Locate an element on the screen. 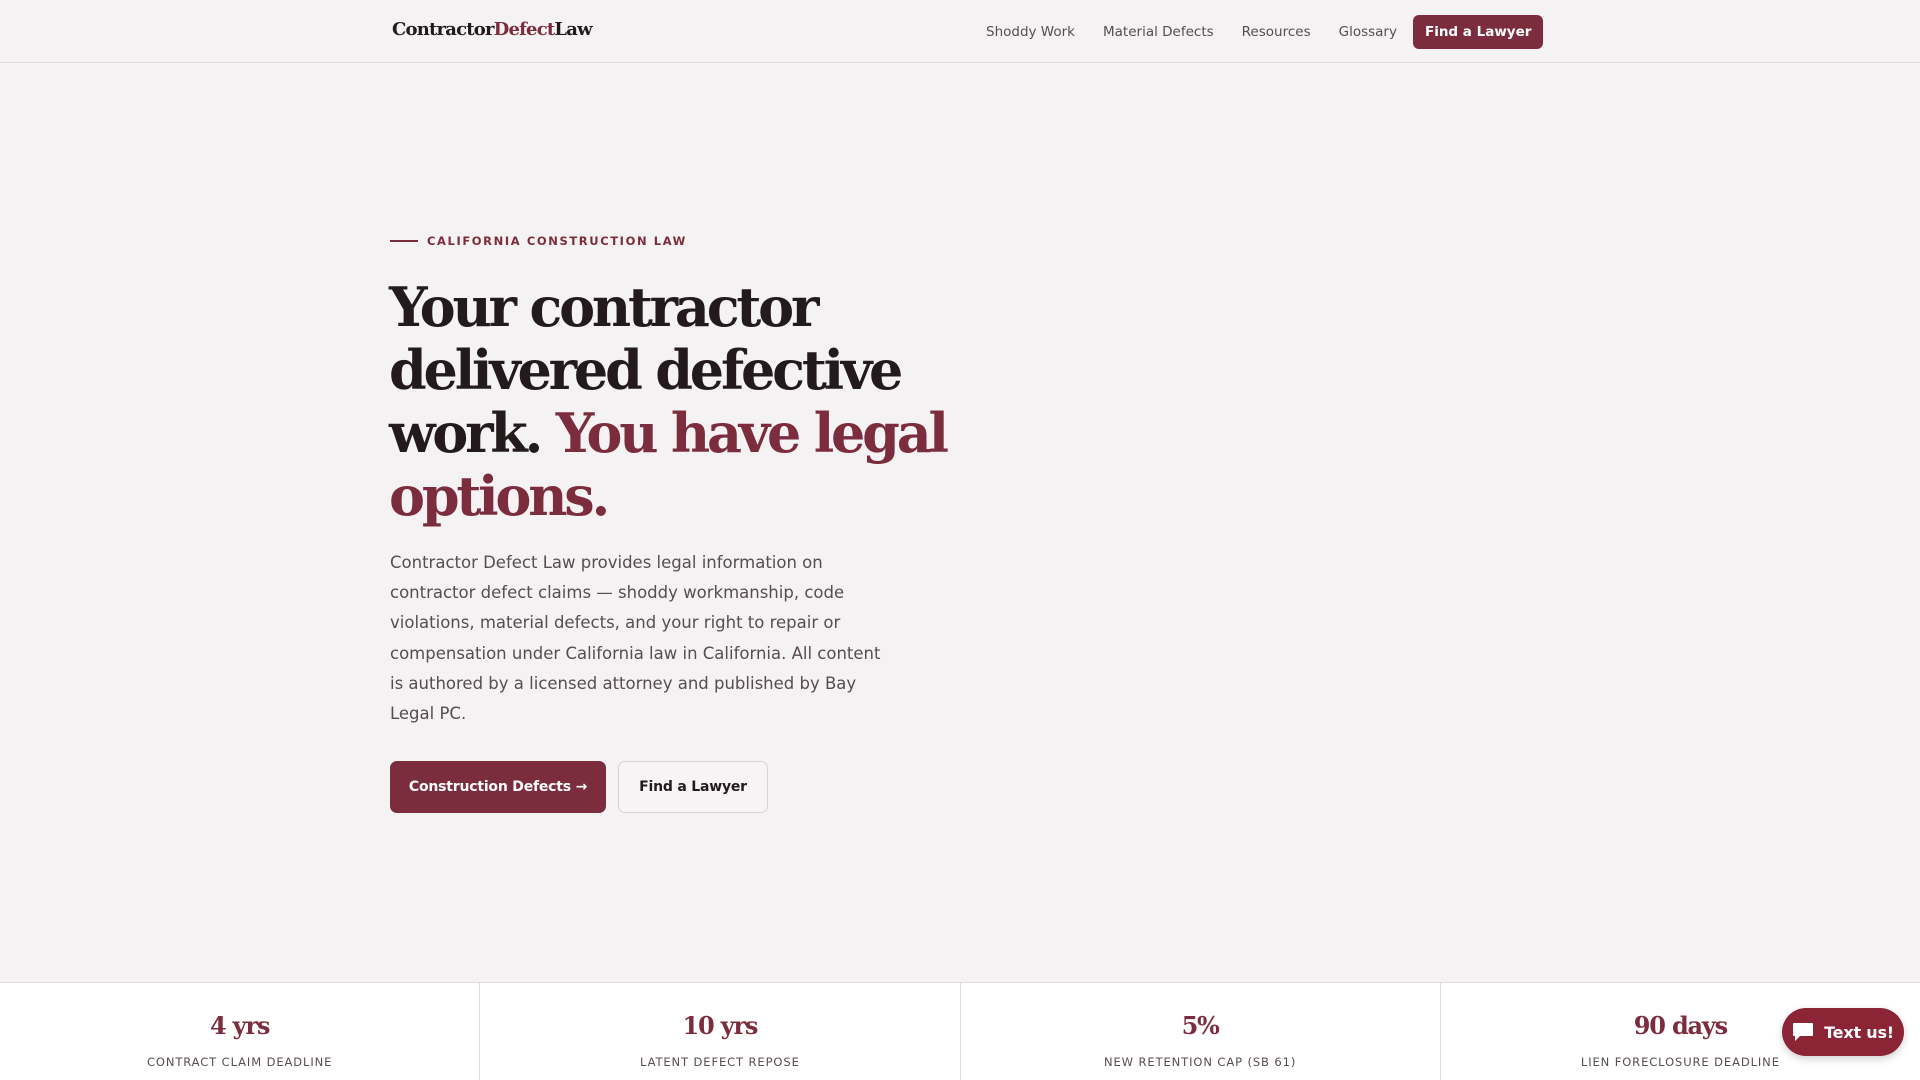 Image resolution: width=1920 pixels, height=1080 pixels. find-lawyer-button: Find a Lawyer is located at coordinates (693, 787).